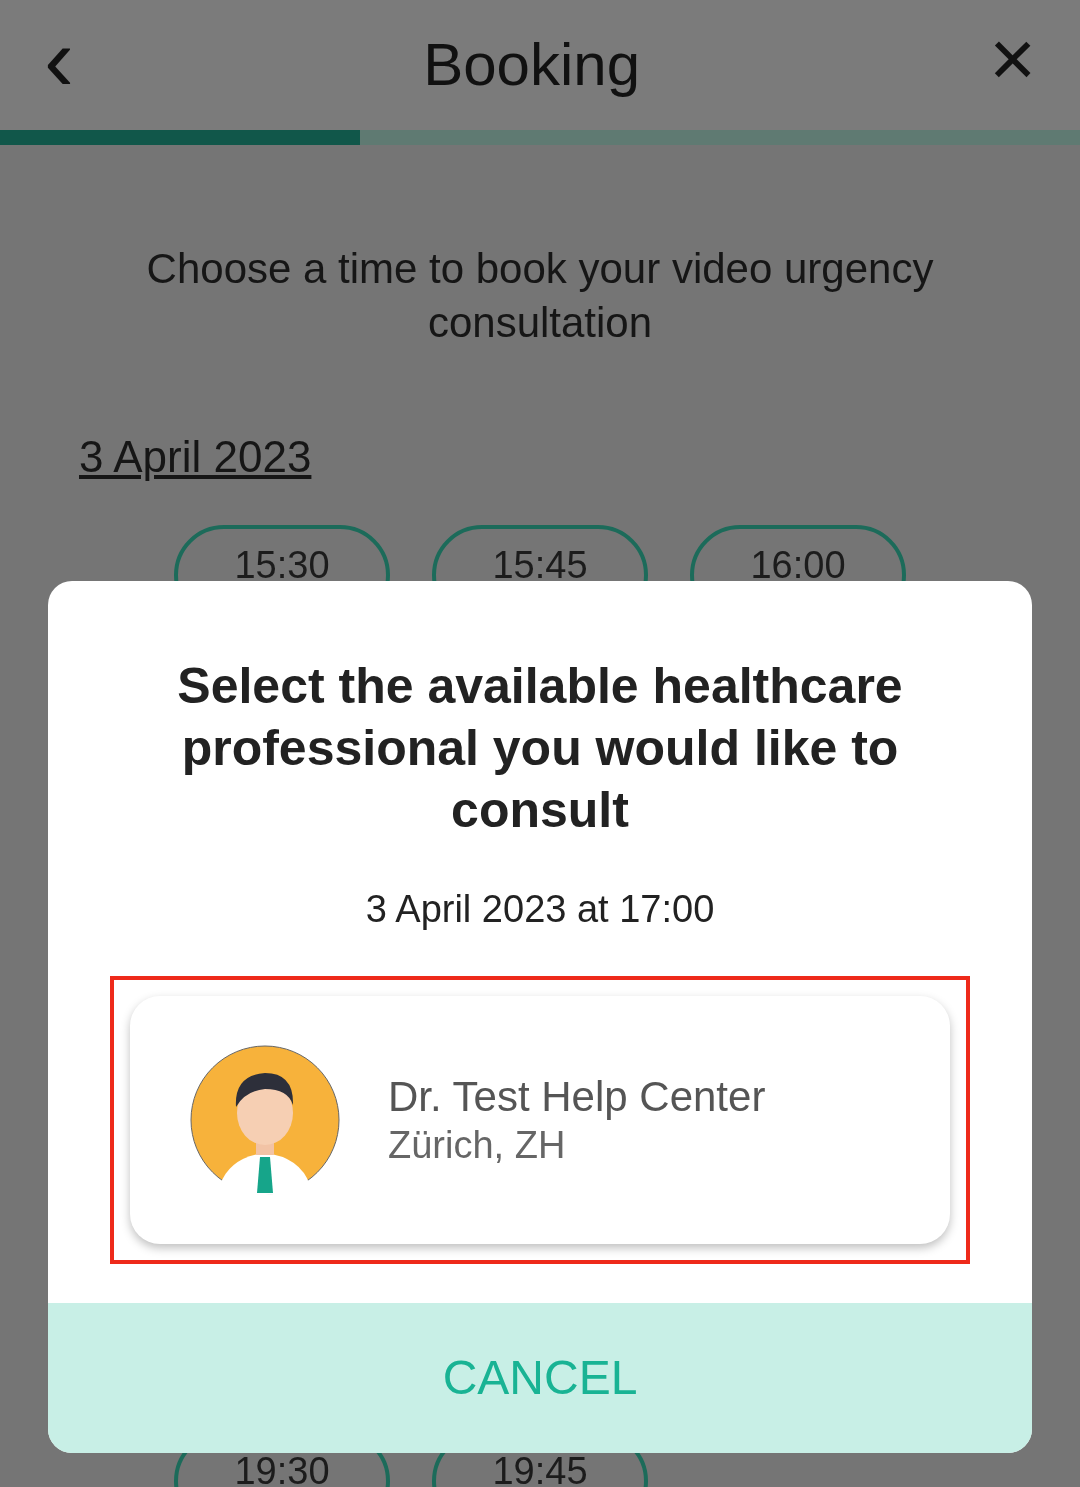 This screenshot has height=1487, width=1080. Describe the element at coordinates (1012, 59) in the screenshot. I see `close-button: ×` at that location.